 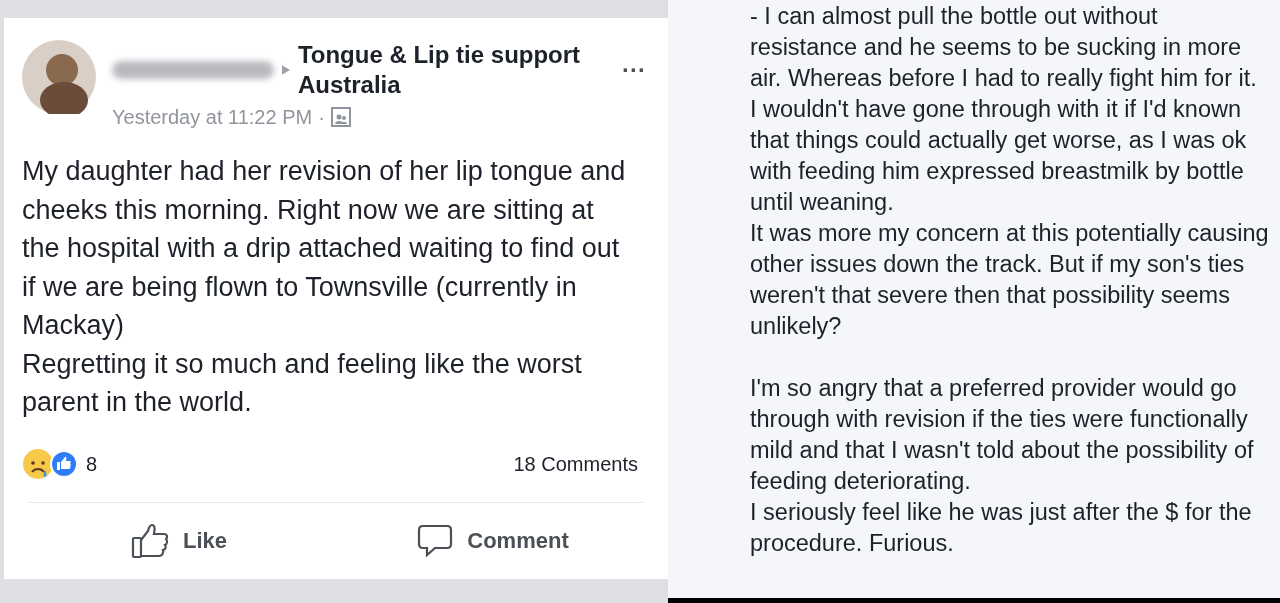 I want to click on sad-reaction-icon, so click(x=38, y=463).